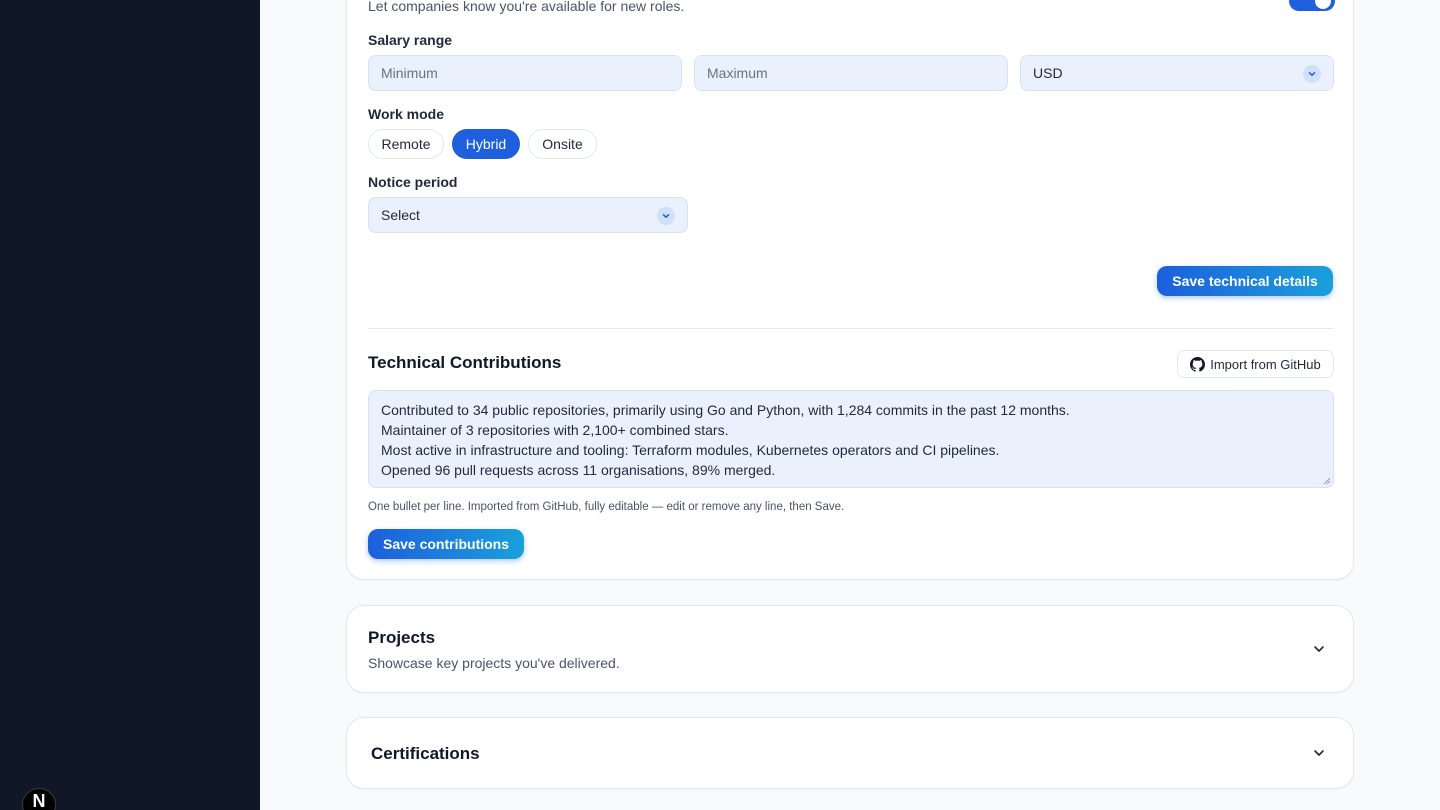 The height and width of the screenshot is (810, 1440). What do you see at coordinates (446, 544) in the screenshot?
I see `save-contributions-button: Save contributions` at bounding box center [446, 544].